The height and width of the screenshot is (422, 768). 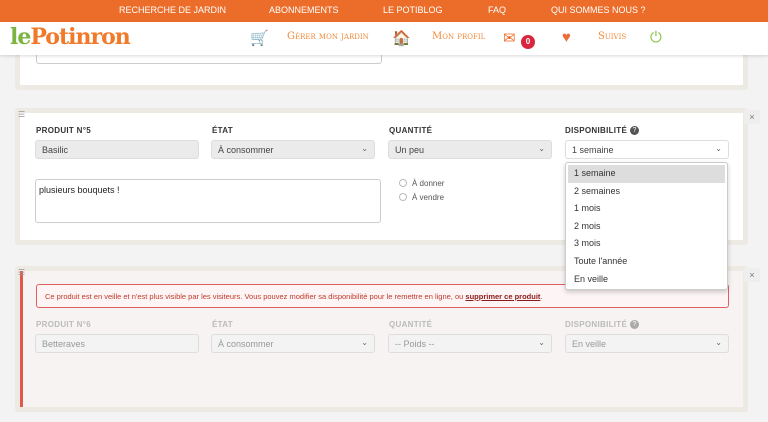 I want to click on manage-garden-link: Gérer mon jardin, so click(x=328, y=36).